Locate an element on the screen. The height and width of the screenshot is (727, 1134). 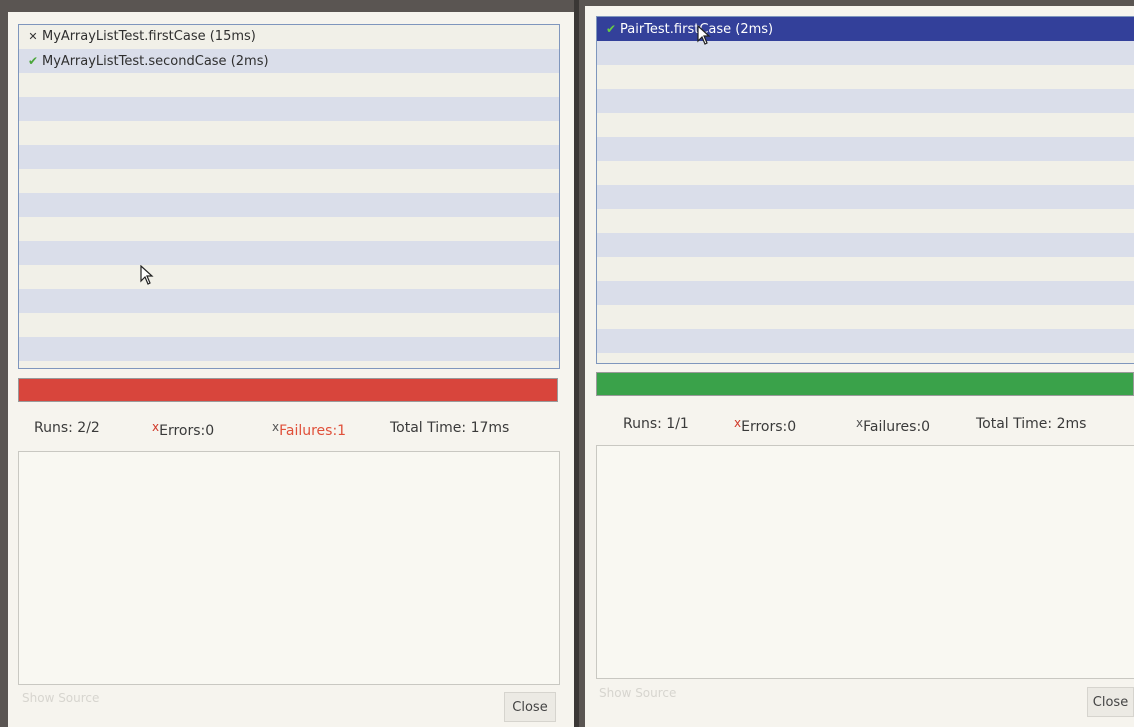
test-row-pass-selected: ✔ PairTest.firstCase (2ms) is located at coordinates (865, 31).